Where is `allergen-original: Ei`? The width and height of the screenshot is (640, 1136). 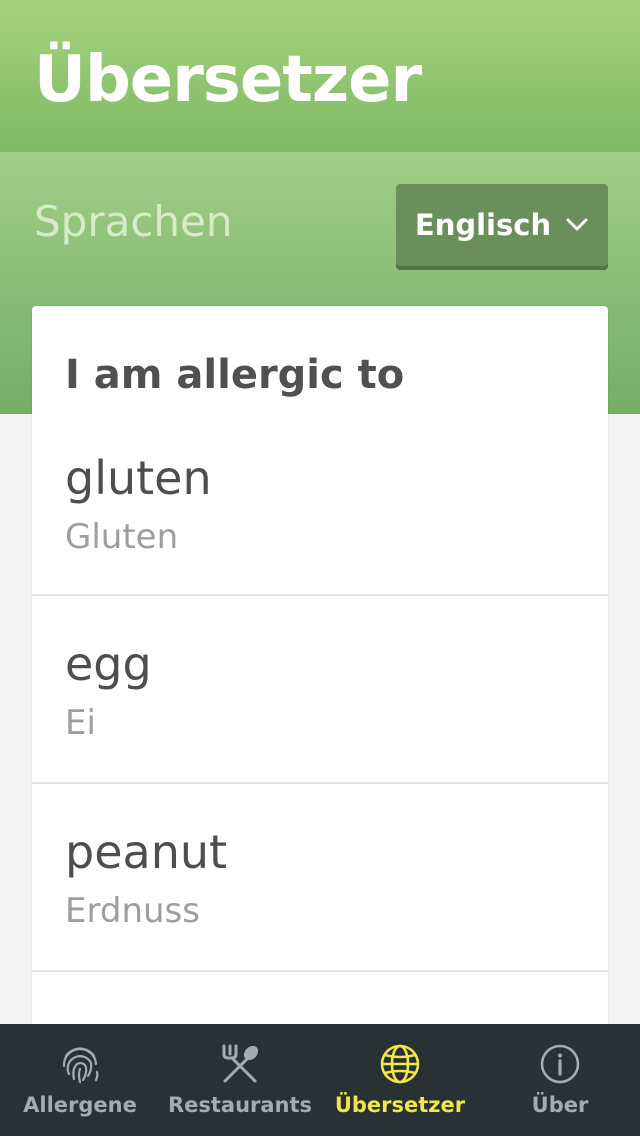
allergen-original: Ei is located at coordinates (80, 723).